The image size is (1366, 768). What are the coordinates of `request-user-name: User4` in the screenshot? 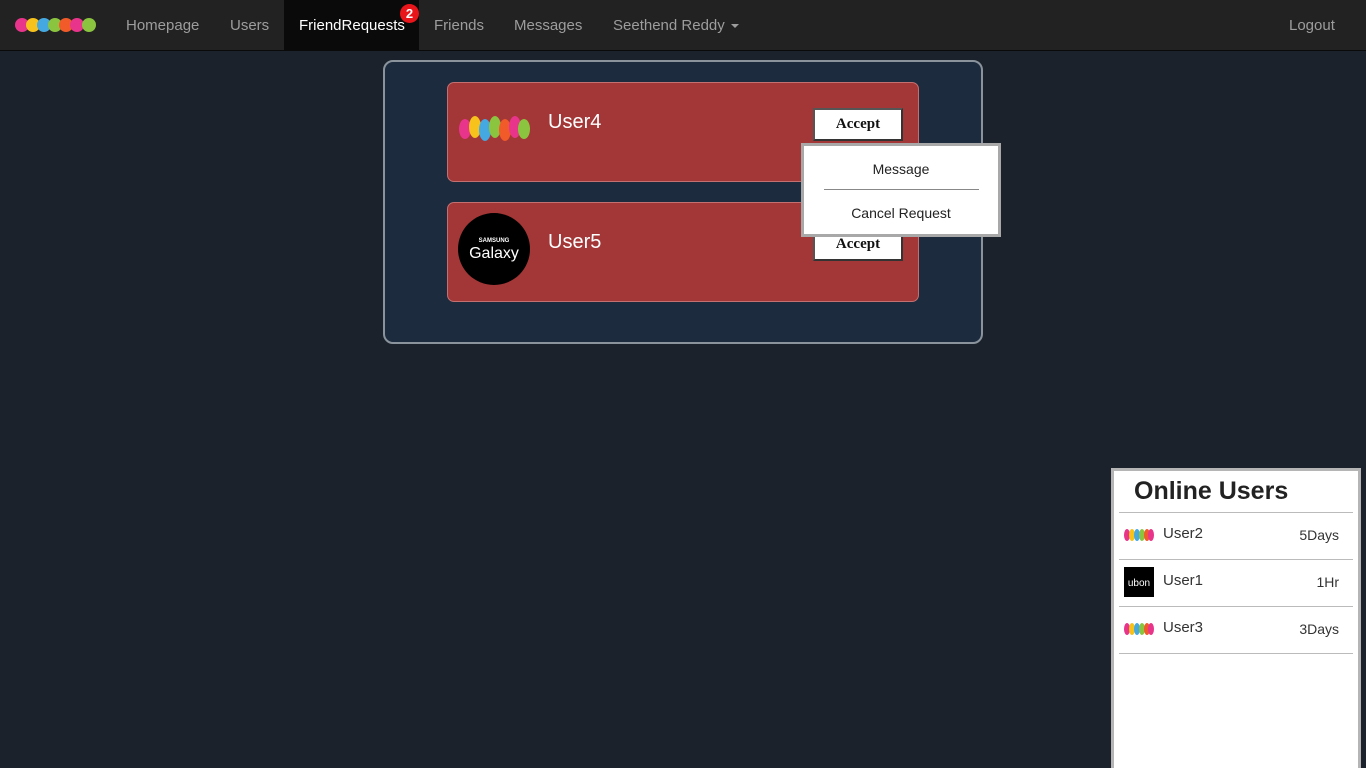 It's located at (575, 122).